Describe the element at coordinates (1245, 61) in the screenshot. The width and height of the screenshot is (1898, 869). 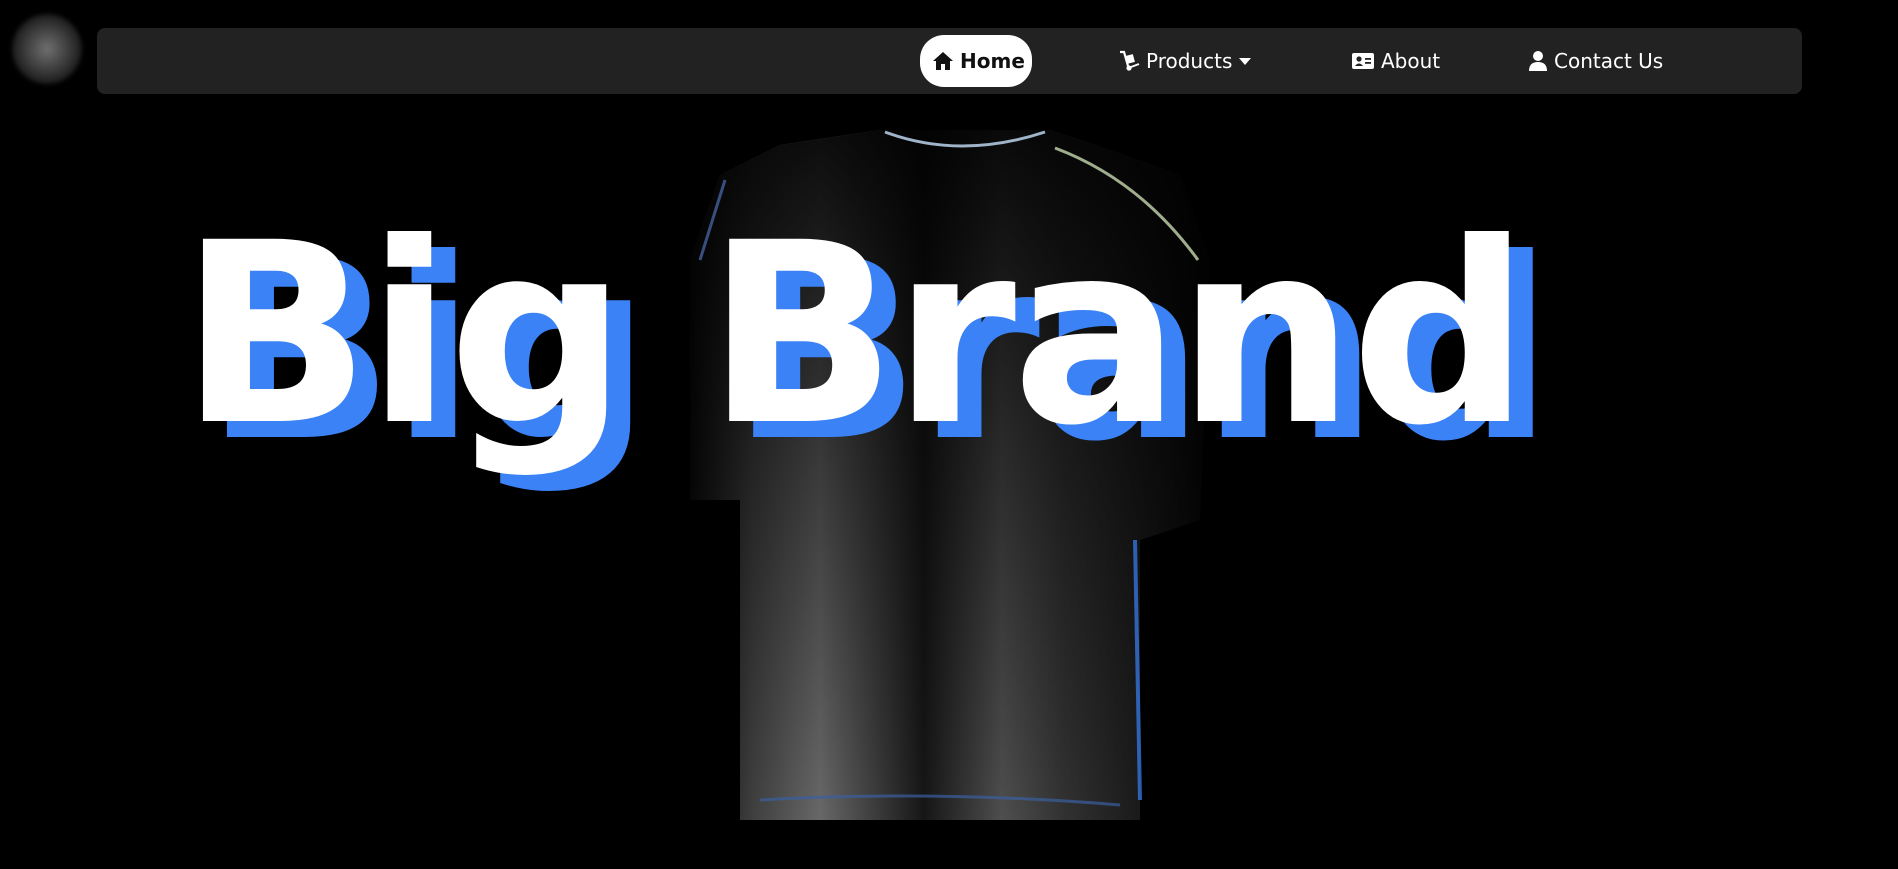
I see `caret-down-icon` at that location.